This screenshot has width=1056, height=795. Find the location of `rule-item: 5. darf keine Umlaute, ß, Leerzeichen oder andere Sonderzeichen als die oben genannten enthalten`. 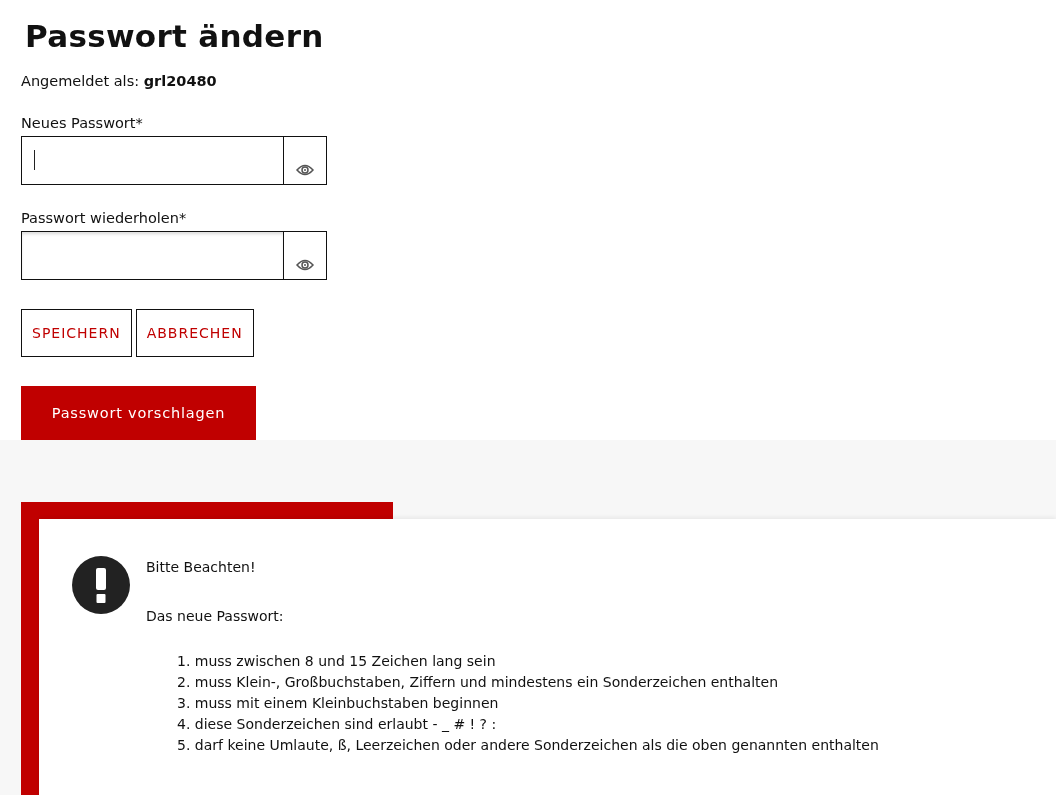

rule-item: 5. darf keine Umlaute, ß, Leerzeichen oder andere Sonderzeichen als die oben genannten enthalten is located at coordinates (528, 745).